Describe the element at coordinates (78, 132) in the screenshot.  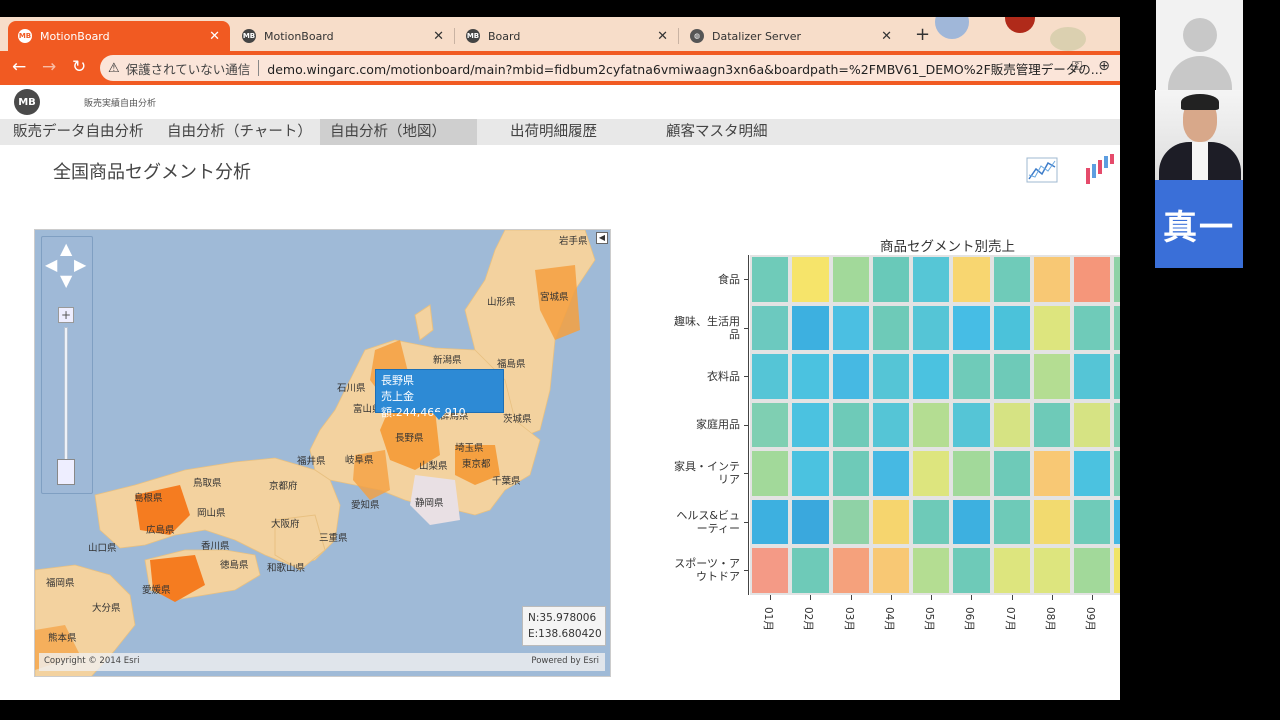
I see `menu-item-sales-analysis: 販売データ自由分析` at that location.